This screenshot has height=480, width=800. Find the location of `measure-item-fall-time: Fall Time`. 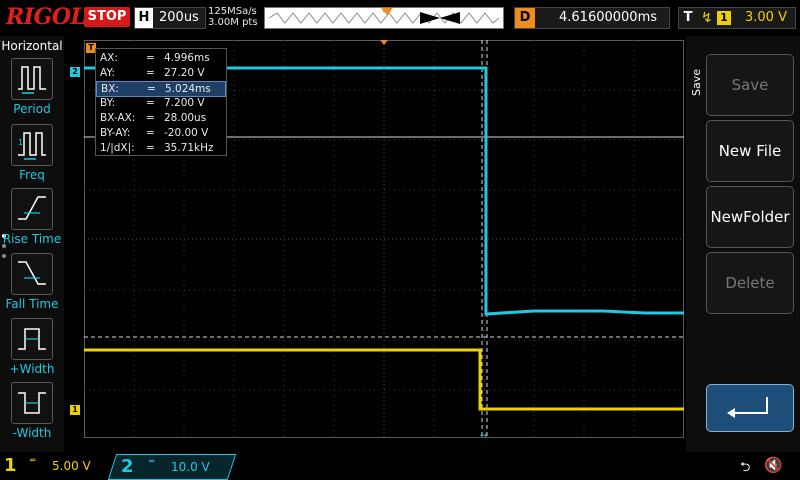

measure-item-fall-time: Fall Time is located at coordinates (32, 285).